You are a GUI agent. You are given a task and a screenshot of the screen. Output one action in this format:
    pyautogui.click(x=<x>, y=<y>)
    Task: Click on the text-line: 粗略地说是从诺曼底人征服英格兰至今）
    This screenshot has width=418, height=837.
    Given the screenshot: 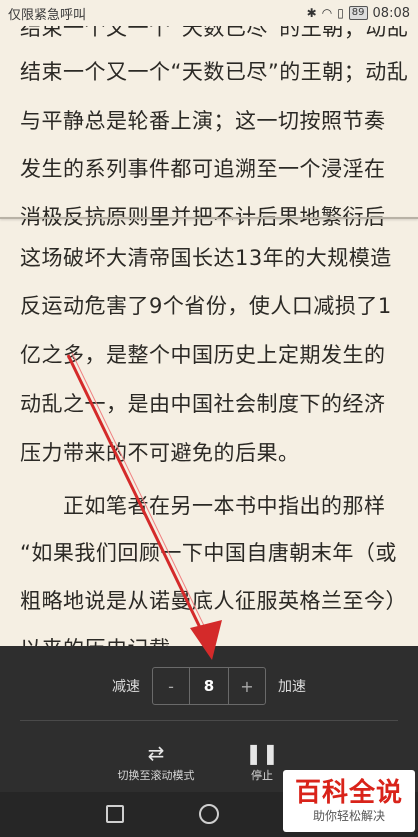 What is the action you would take?
    pyautogui.click(x=213, y=601)
    